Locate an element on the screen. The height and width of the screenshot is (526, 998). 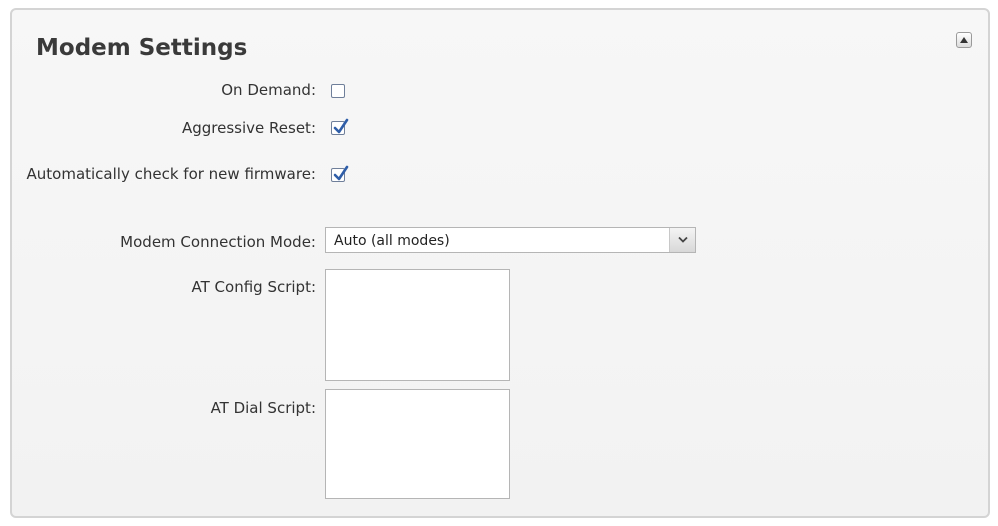
aggressive-reset-checkbox is located at coordinates (340, 126).